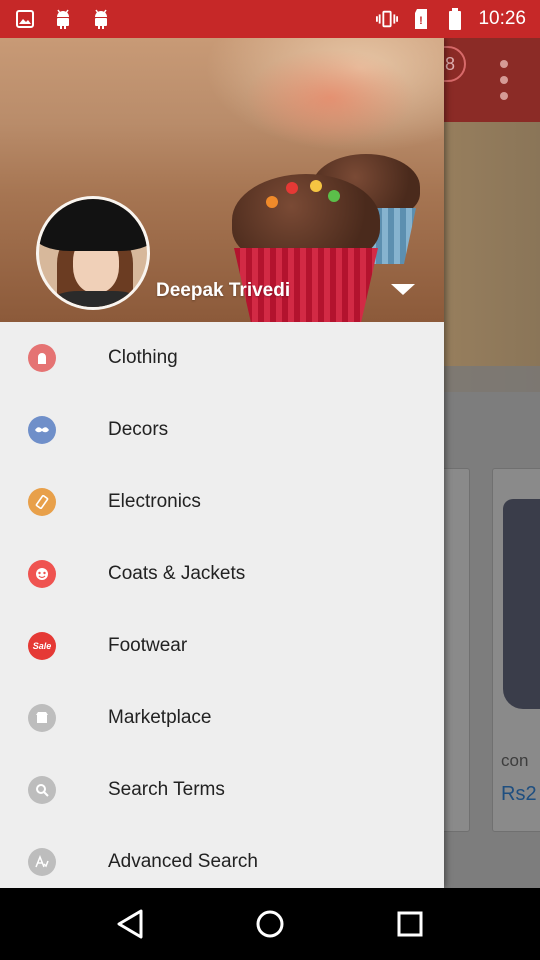 The image size is (540, 960). What do you see at coordinates (160, 717) in the screenshot?
I see `drawer-item-label: Marketplace` at bounding box center [160, 717].